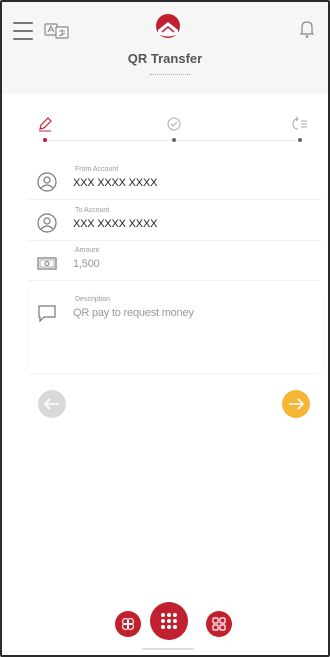  I want to click on description-field: Description QR pay to request money, so click(175, 330).